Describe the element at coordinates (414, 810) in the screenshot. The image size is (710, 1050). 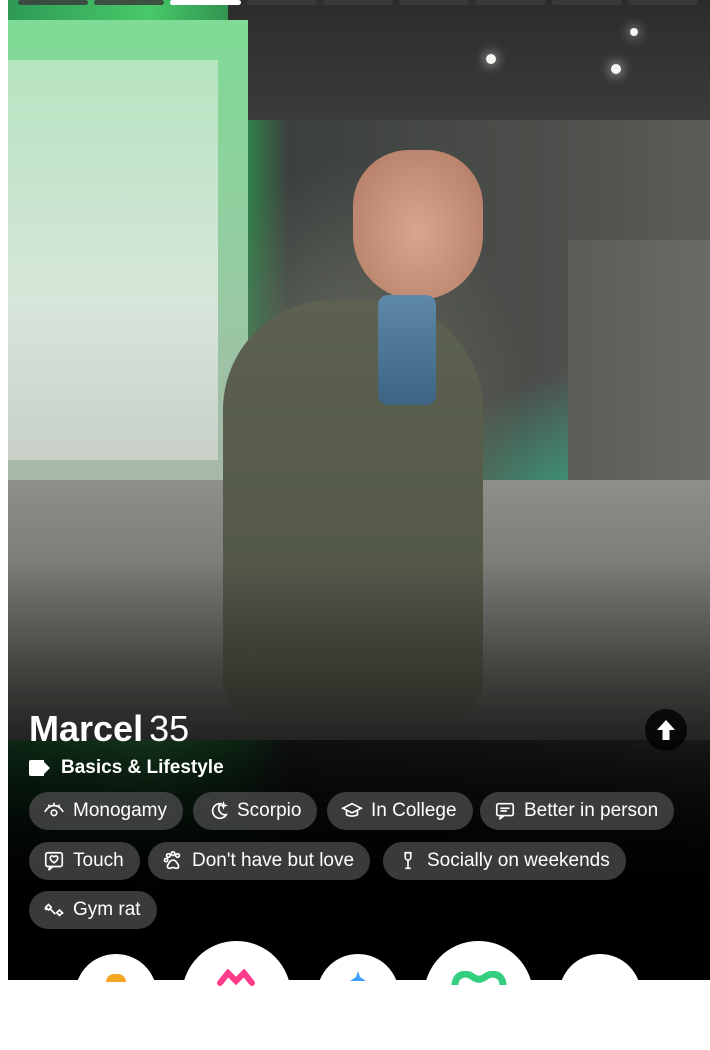
I see `chip-label: In College` at that location.